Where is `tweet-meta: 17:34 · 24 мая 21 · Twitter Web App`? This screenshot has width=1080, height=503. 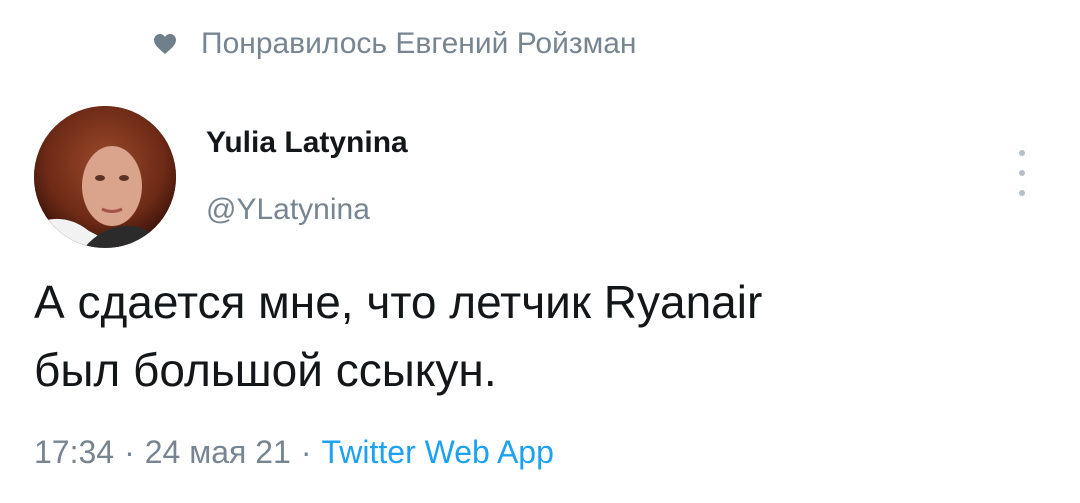
tweet-meta: 17:34 · 24 мая 21 · Twitter Web App is located at coordinates (294, 452).